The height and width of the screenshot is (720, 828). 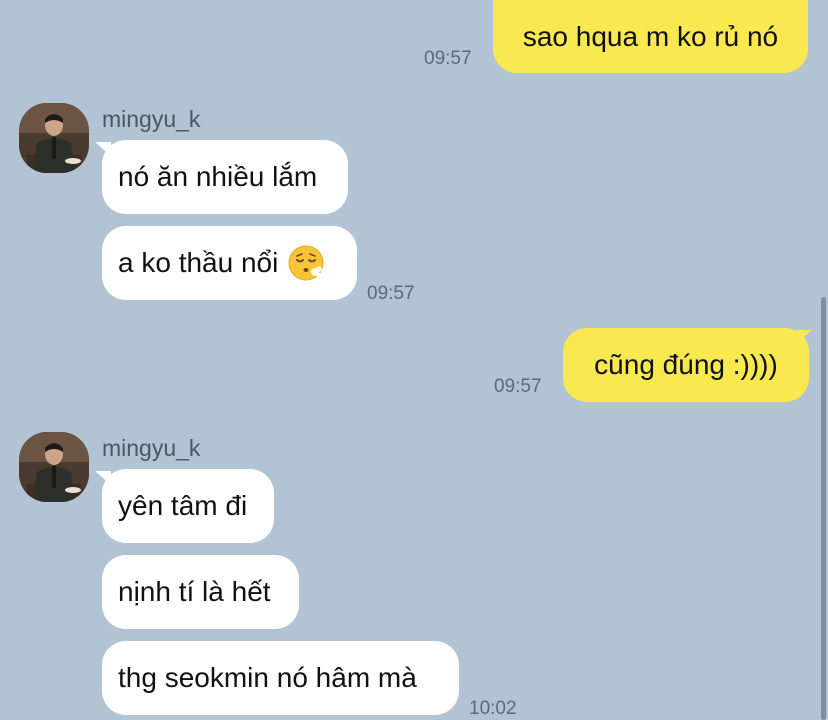 I want to click on message-text: sao hqua m ko rủ nó, so click(x=650, y=36).